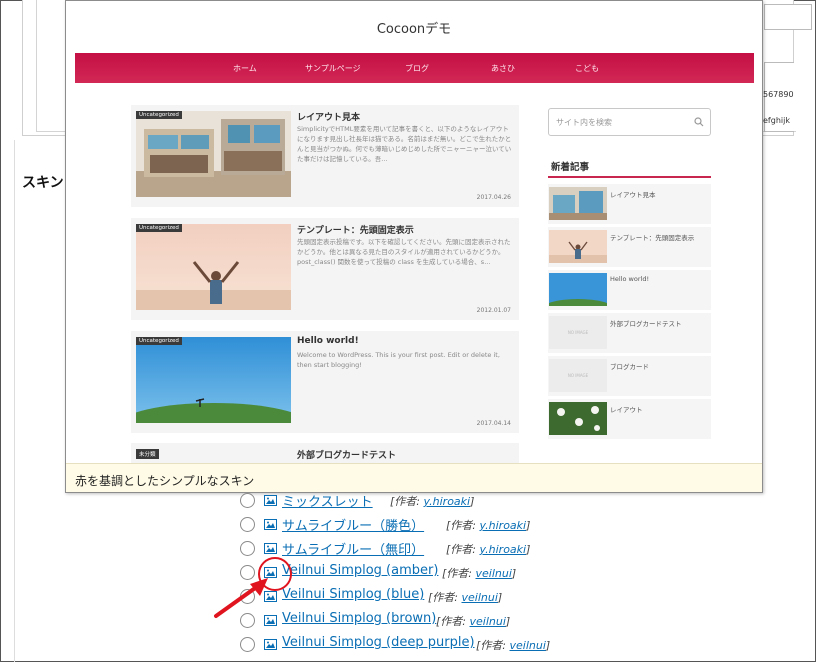  What do you see at coordinates (165, 481) in the screenshot?
I see `preview-caption: 赤を基調としたシンプルなスキン` at bounding box center [165, 481].